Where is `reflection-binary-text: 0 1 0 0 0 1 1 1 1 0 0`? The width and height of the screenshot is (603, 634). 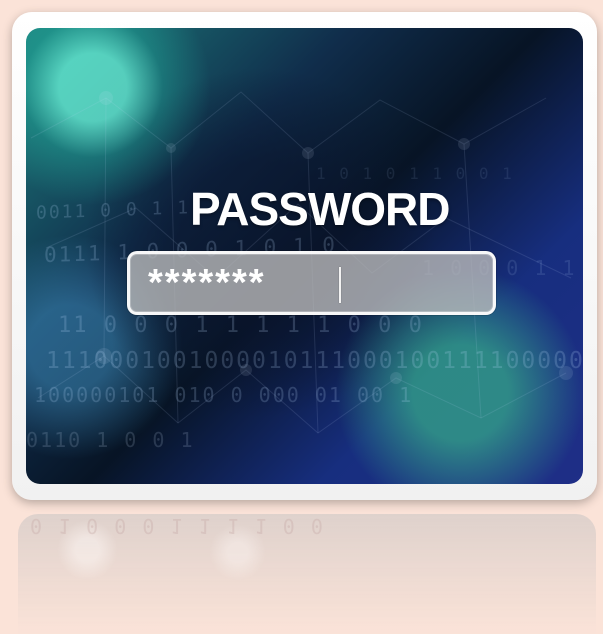
reflection-binary-text: 0 1 0 0 0 1 1 1 1 0 0 is located at coordinates (177, 526).